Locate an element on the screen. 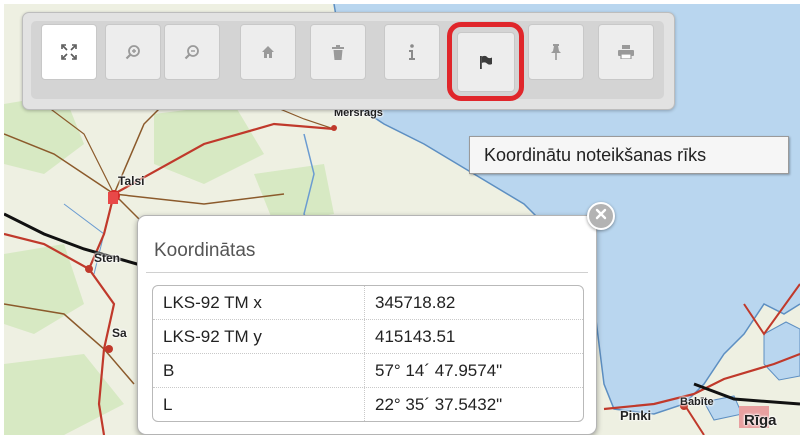 This screenshot has width=804, height=439. print-button is located at coordinates (626, 52).